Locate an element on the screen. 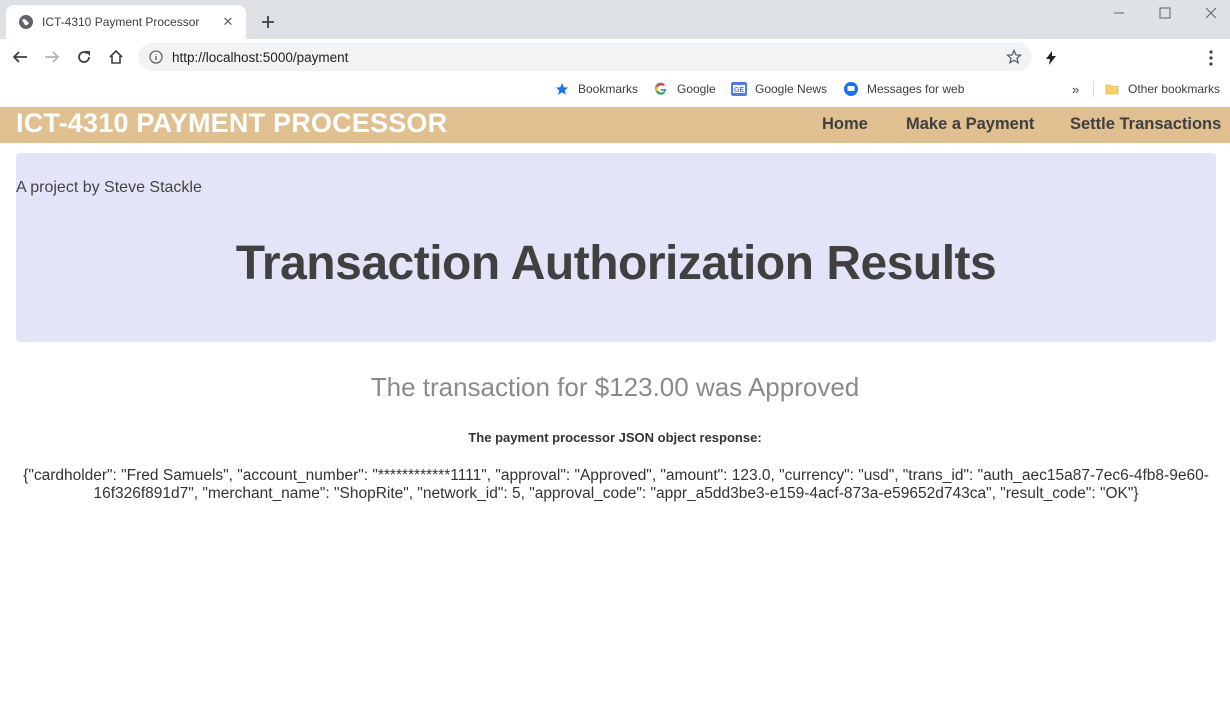  bookmark-bookmarks: Bookmarks is located at coordinates (596, 89).